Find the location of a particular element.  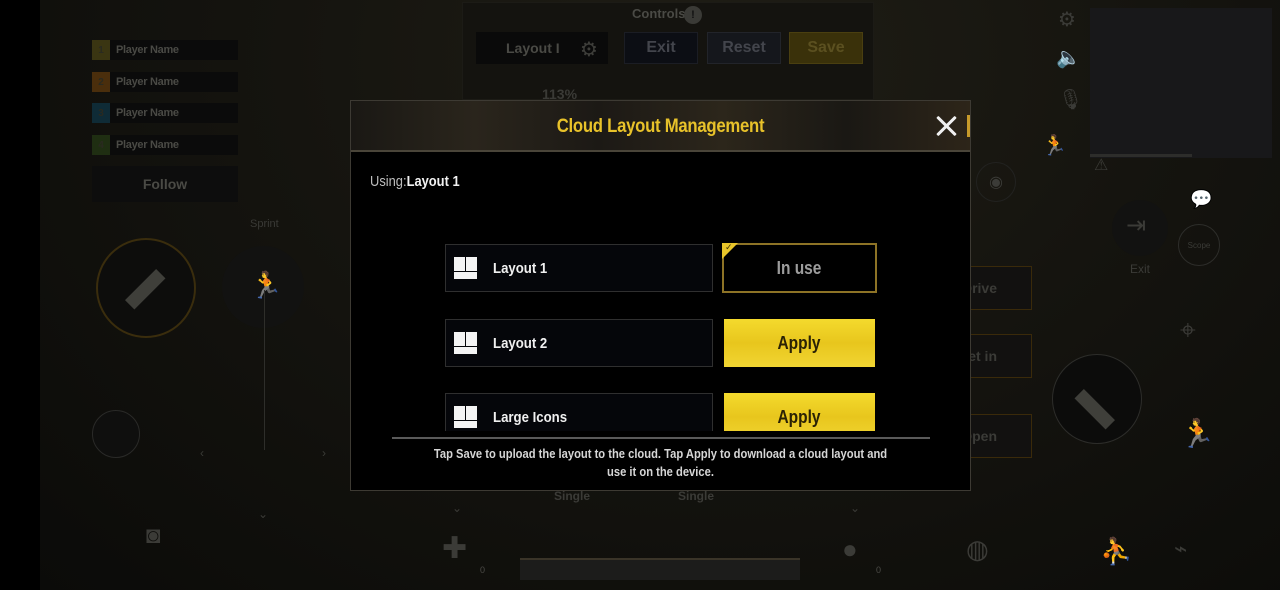

checkmark-icon: ✓ is located at coordinates (729, 247).